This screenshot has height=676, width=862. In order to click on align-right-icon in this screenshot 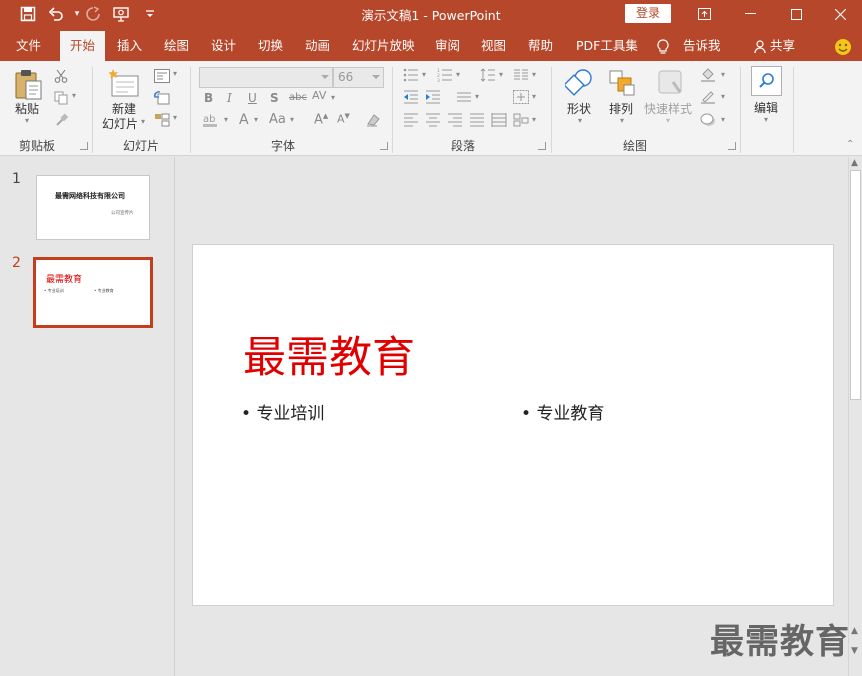, I will do `click(455, 120)`.